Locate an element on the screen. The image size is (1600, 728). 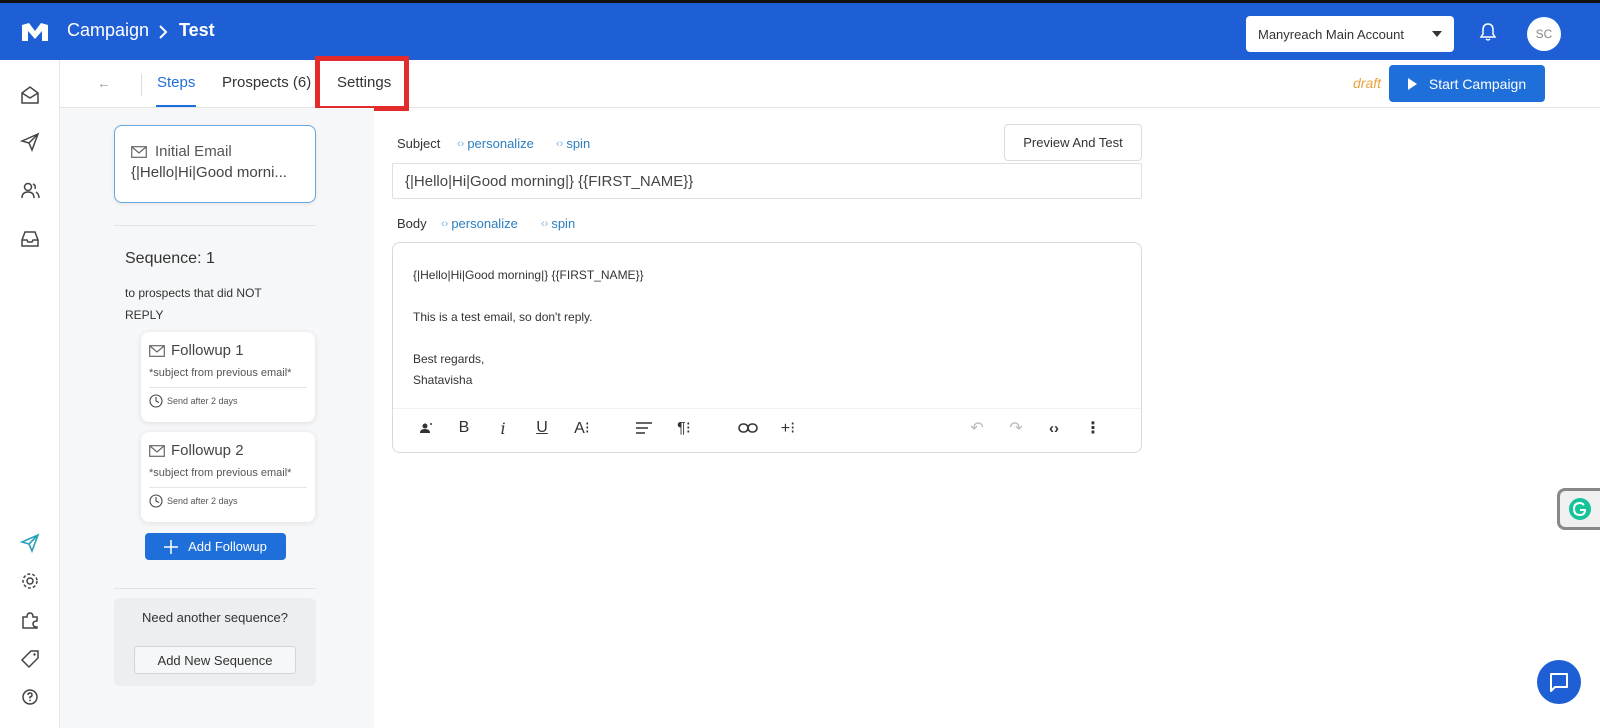
subject-personalize-link: ‹› personalize is located at coordinates (495, 143).